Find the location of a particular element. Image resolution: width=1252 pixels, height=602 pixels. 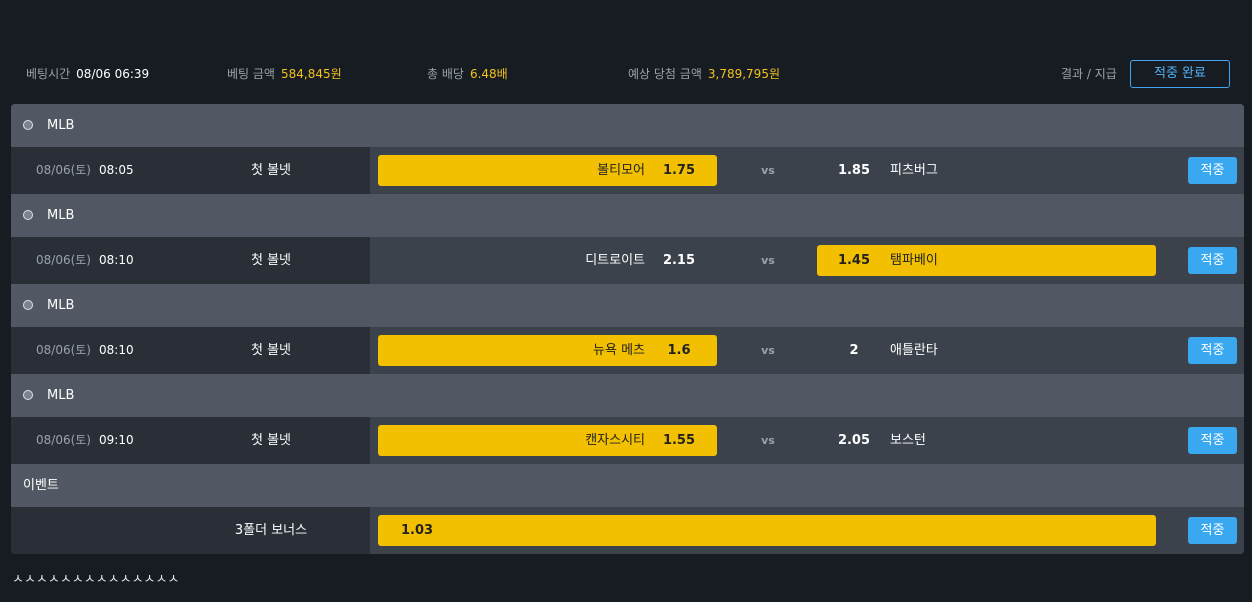

event-header: 이벤트 is located at coordinates (627, 485).